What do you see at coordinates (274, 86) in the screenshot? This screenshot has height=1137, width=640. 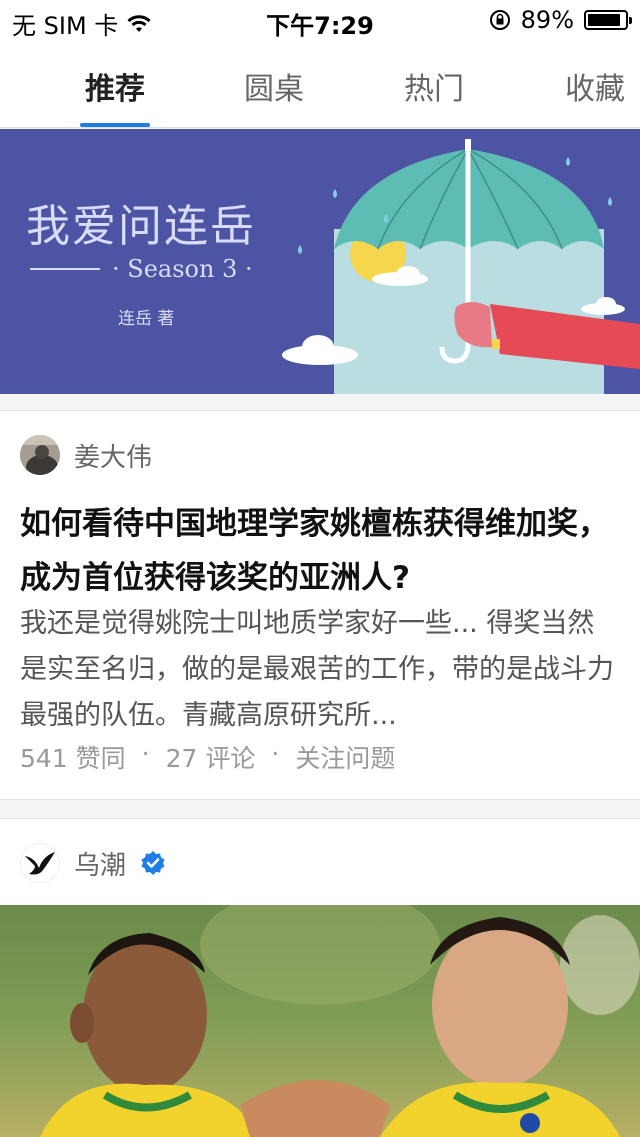 I see `tab-roundtable: 圆桌` at bounding box center [274, 86].